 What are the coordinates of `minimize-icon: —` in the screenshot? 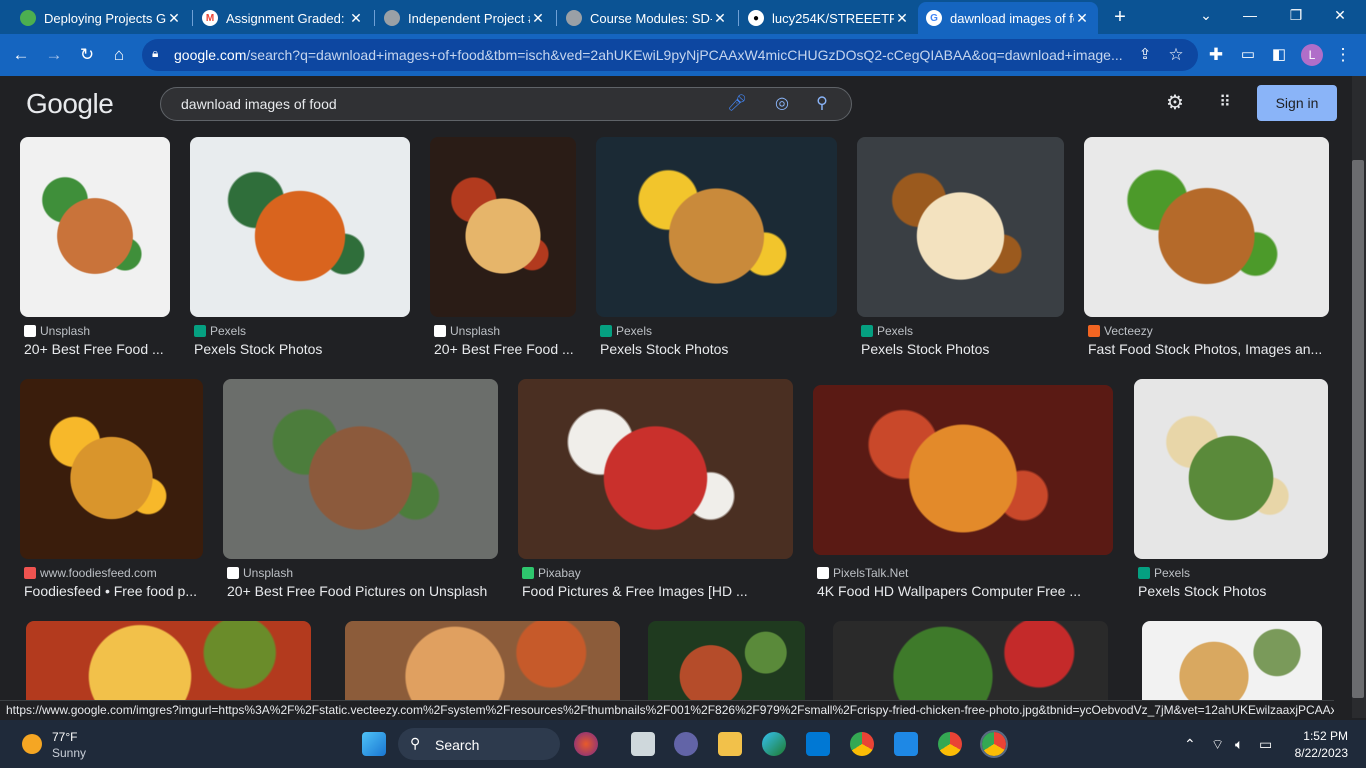 It's located at (1250, 15).